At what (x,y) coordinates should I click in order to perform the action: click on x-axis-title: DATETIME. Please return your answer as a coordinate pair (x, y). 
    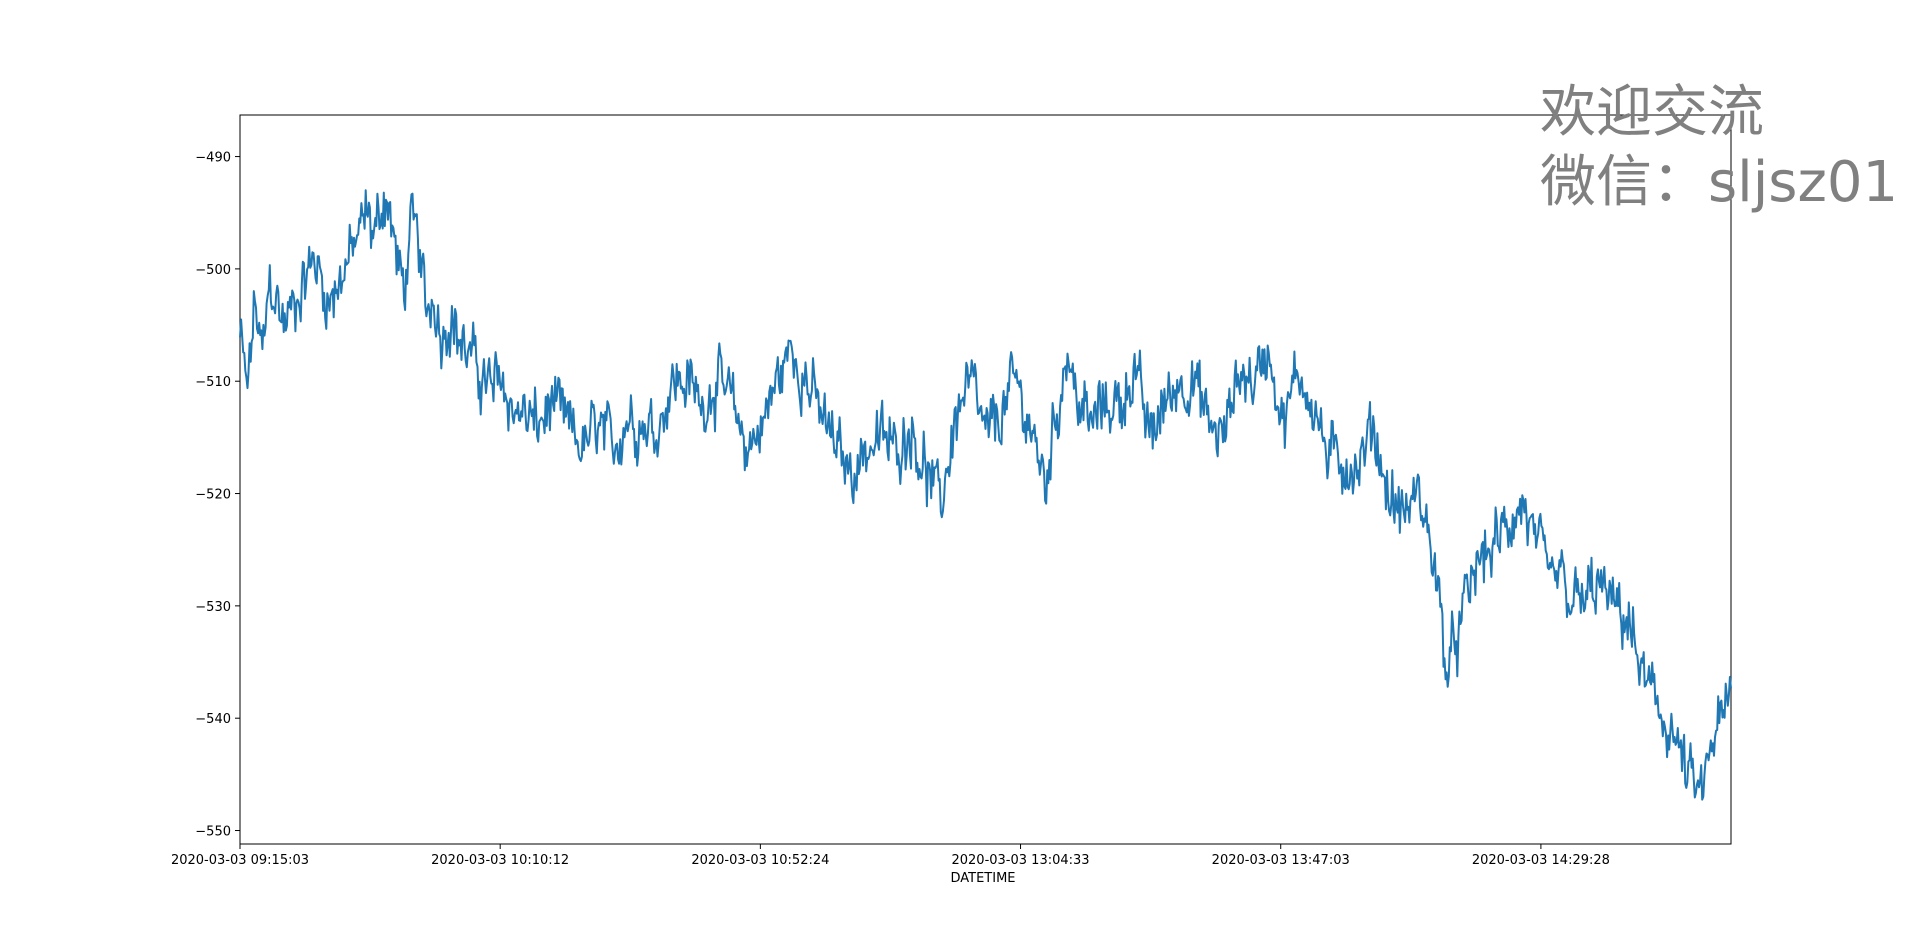
    Looking at the image, I should click on (982, 878).